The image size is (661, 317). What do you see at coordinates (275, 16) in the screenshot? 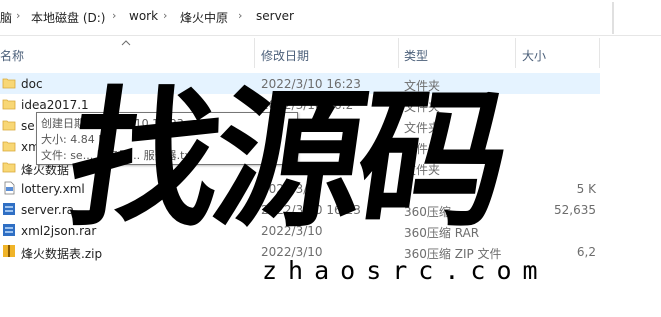
I see `breadcrumb-item-server: server` at bounding box center [275, 16].